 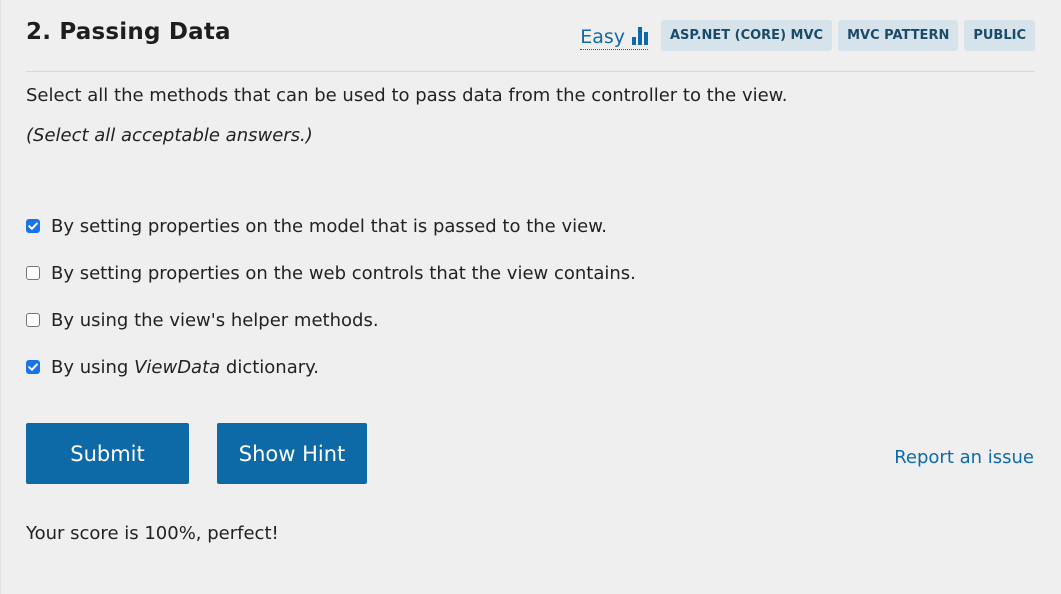 I want to click on answer-option-3: By using the view's helper methods., so click(x=331, y=320).